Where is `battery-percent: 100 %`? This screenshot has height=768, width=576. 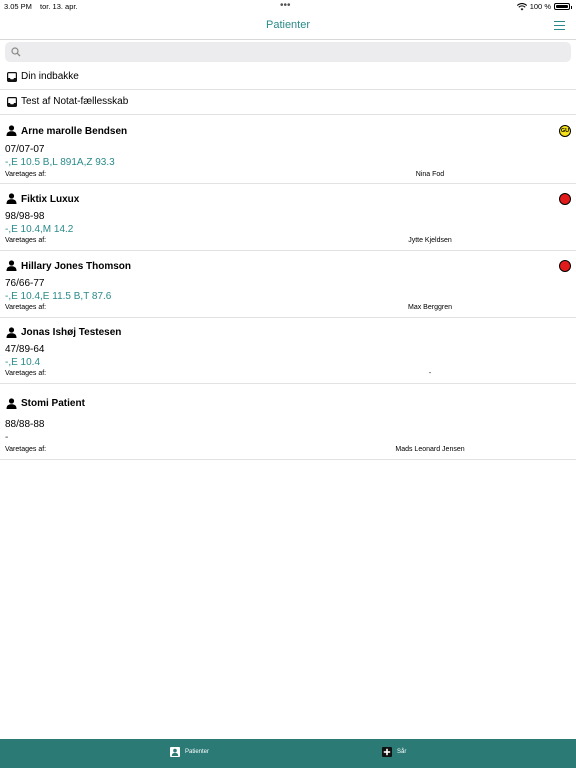 battery-percent: 100 % is located at coordinates (540, 6).